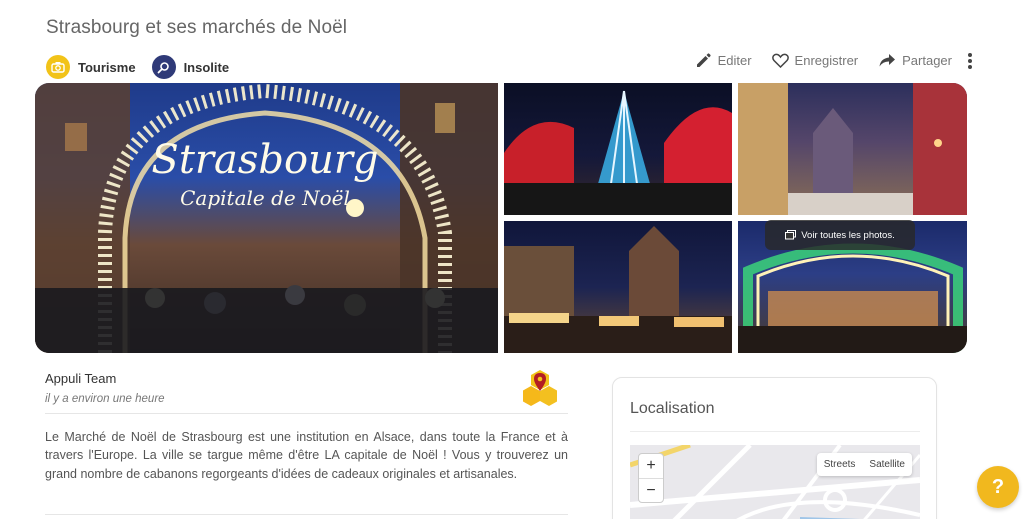 The image size is (1024, 519). I want to click on photo-street-church, so click(852, 149).